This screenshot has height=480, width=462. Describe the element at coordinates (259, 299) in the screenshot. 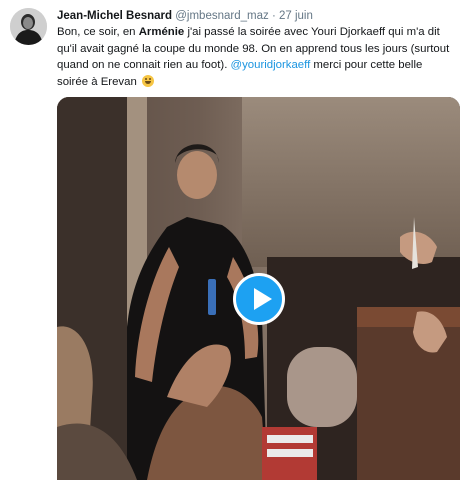

I see `play-icon` at that location.